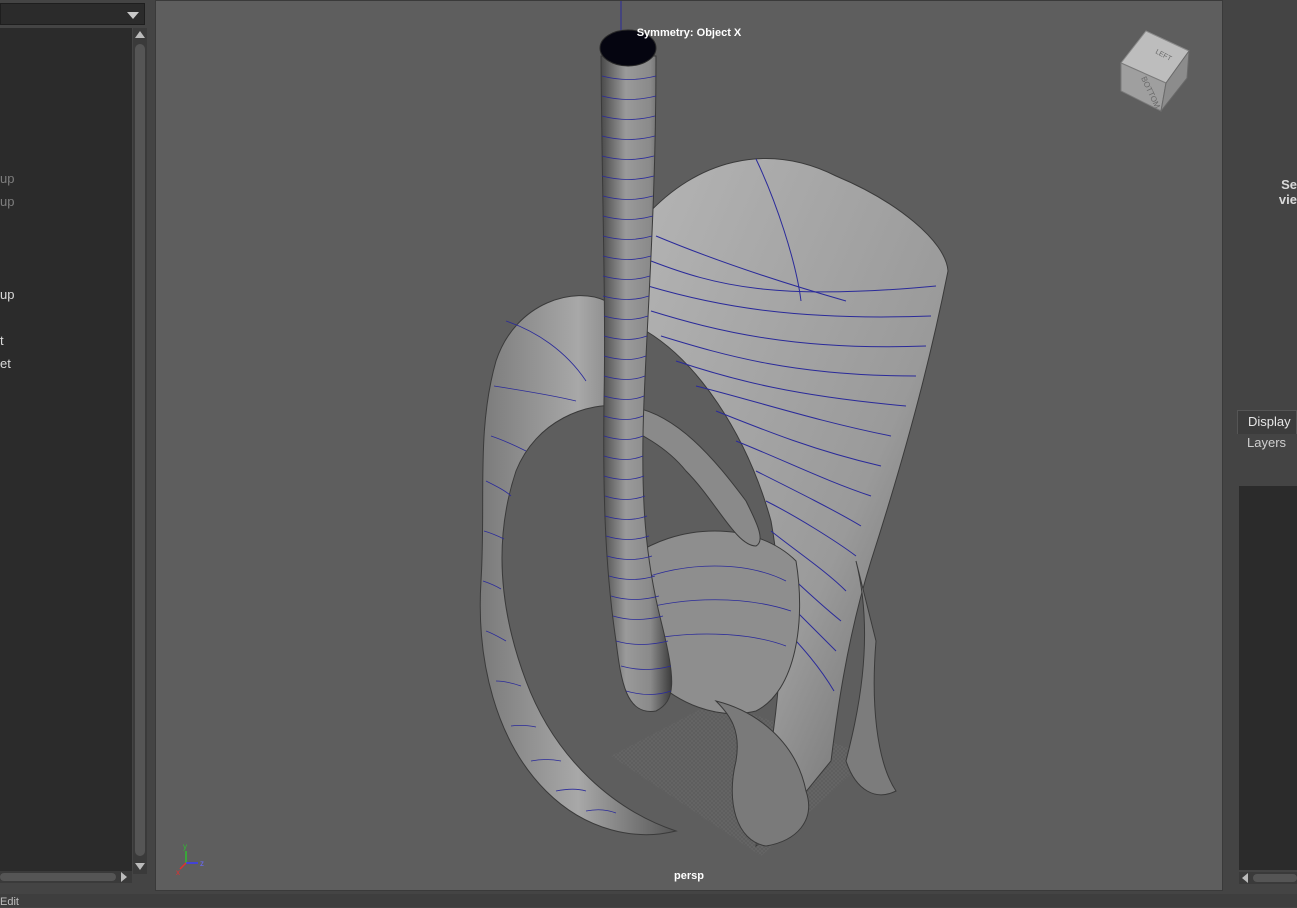  What do you see at coordinates (2, 340) in the screenshot?
I see `outliner-item: t` at bounding box center [2, 340].